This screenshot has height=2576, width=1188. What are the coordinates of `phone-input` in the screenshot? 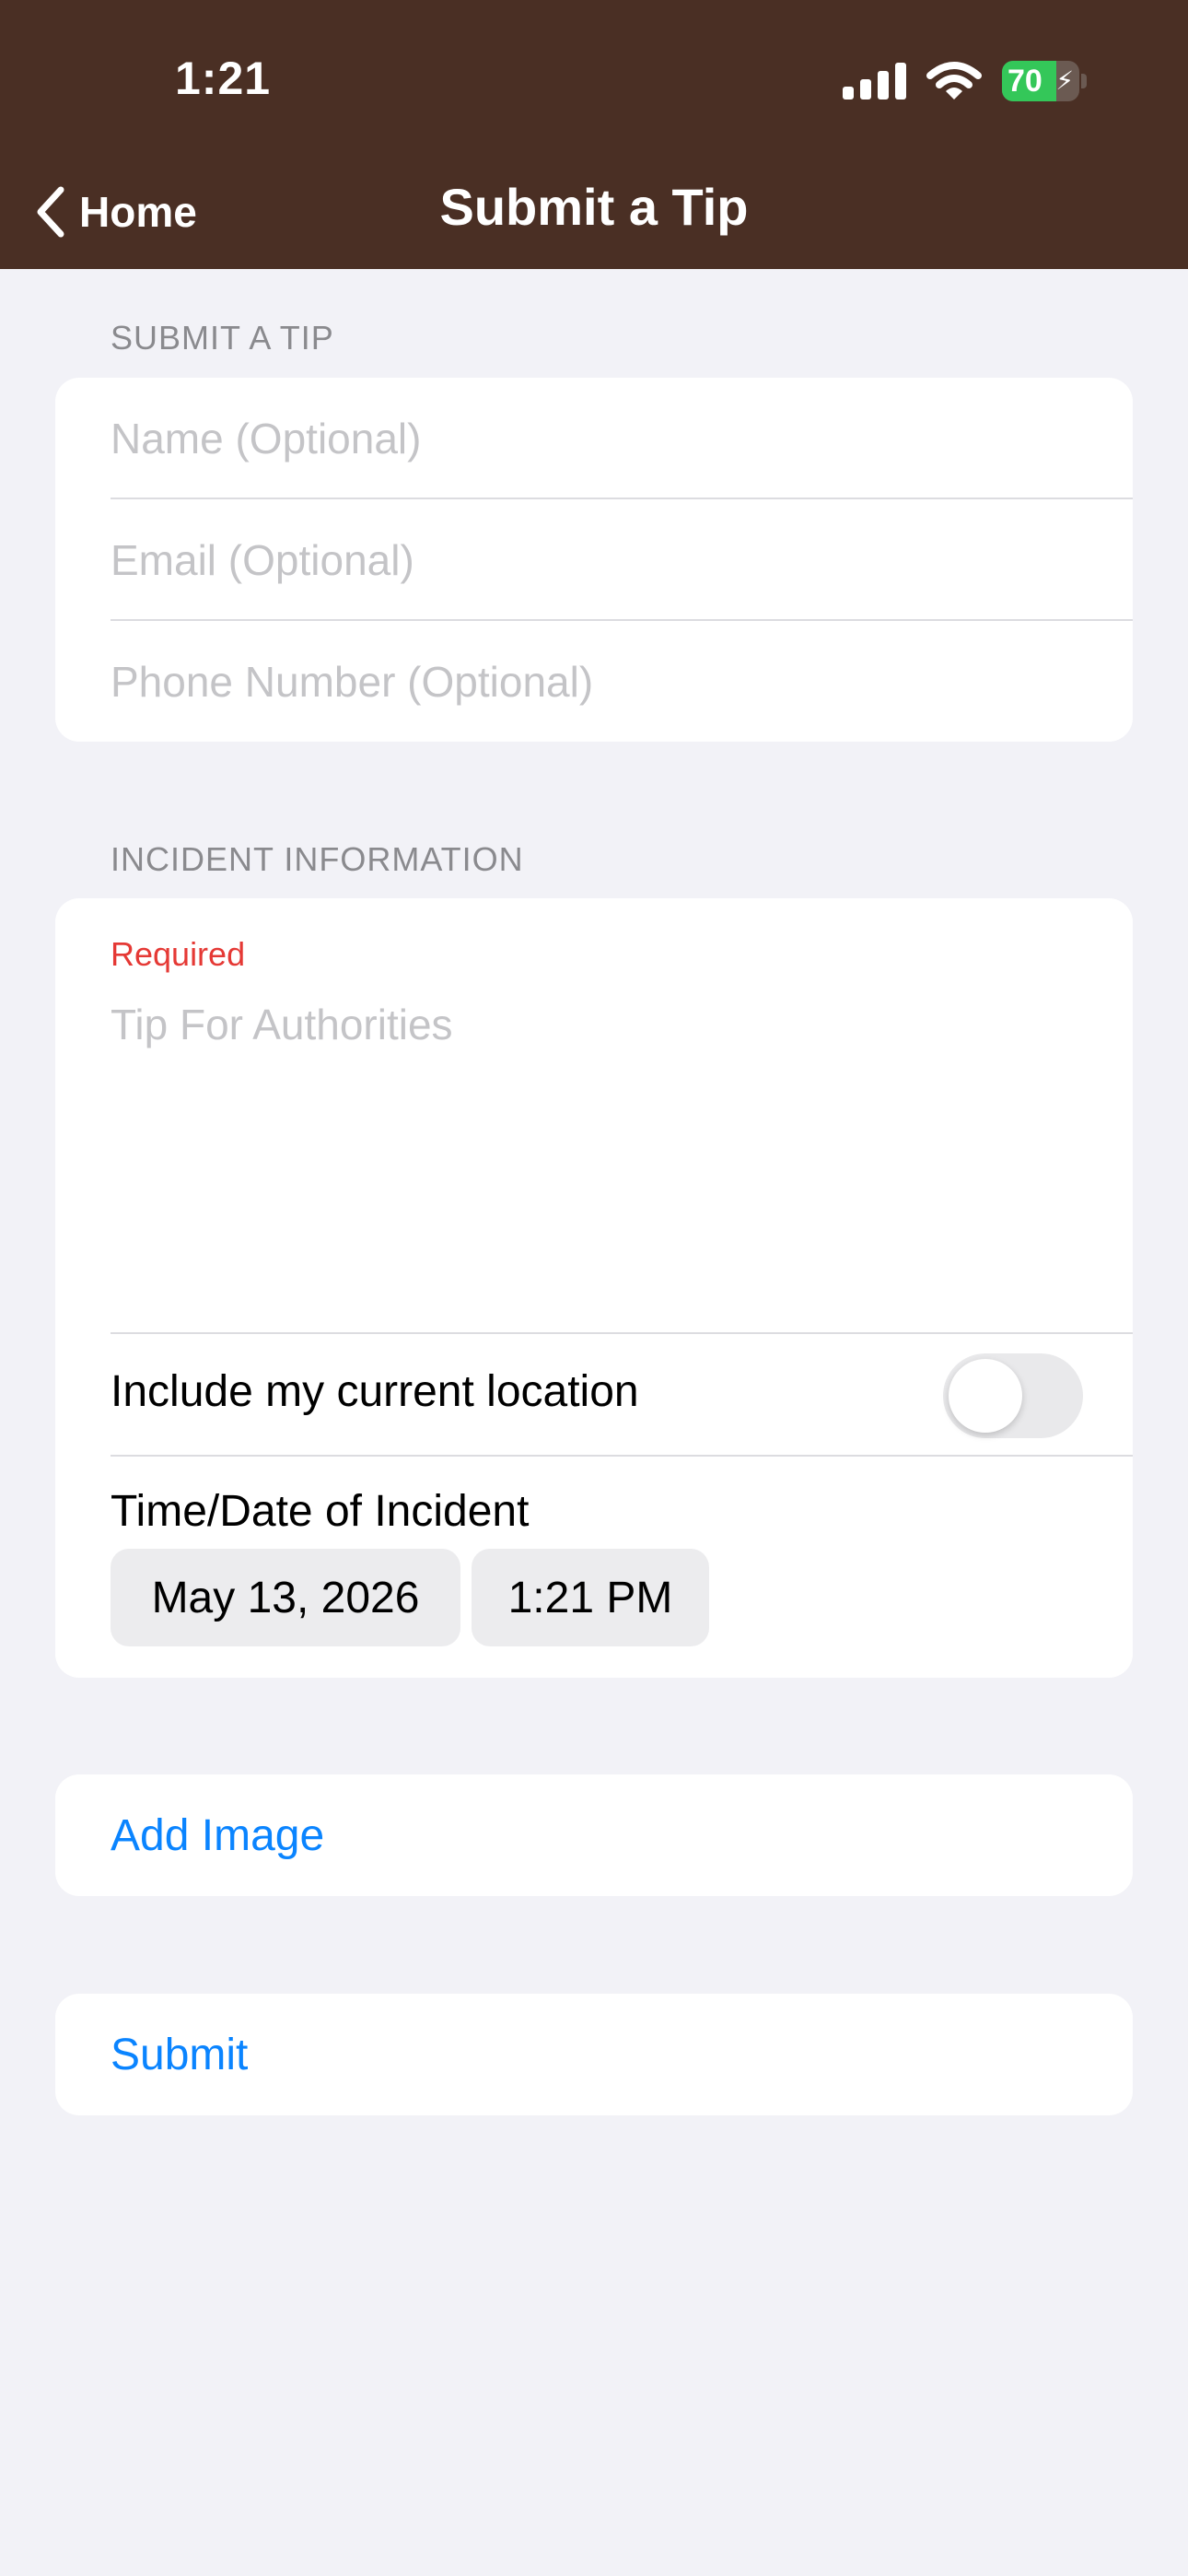 It's located at (622, 681).